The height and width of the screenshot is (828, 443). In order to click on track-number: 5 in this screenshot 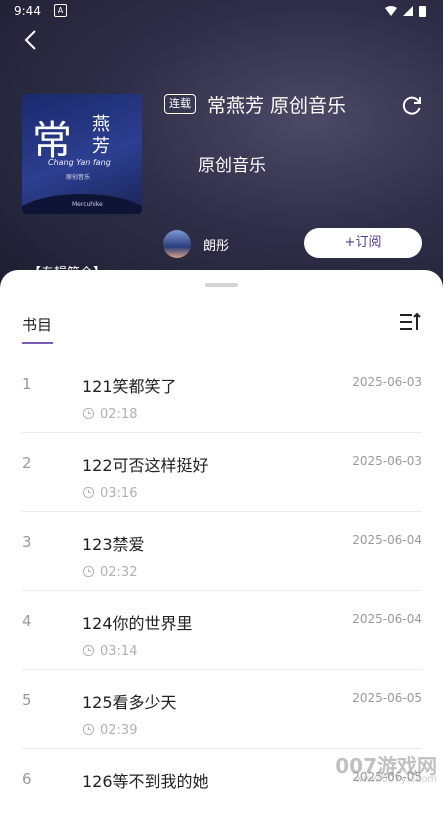, I will do `click(27, 700)`.